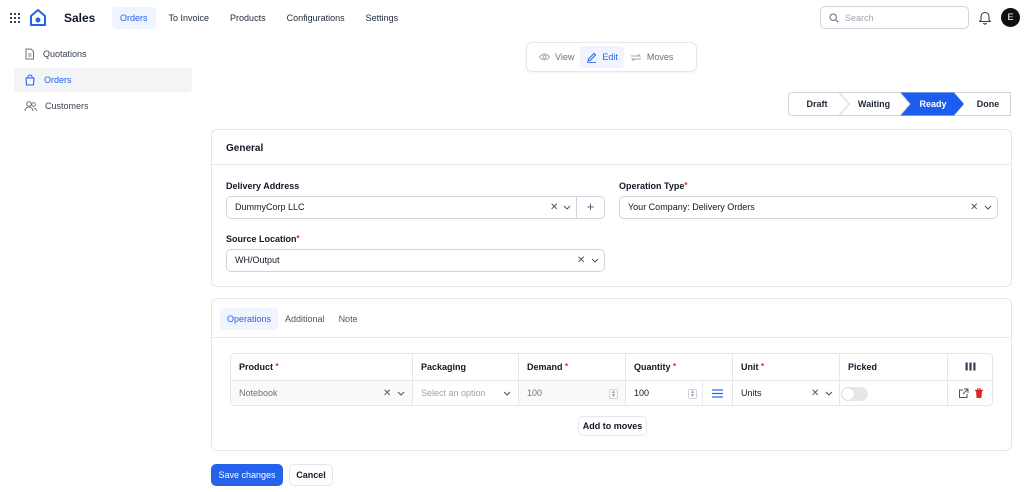 The height and width of the screenshot is (492, 1024). I want to click on product-cell: Notebook ✕, so click(322, 393).